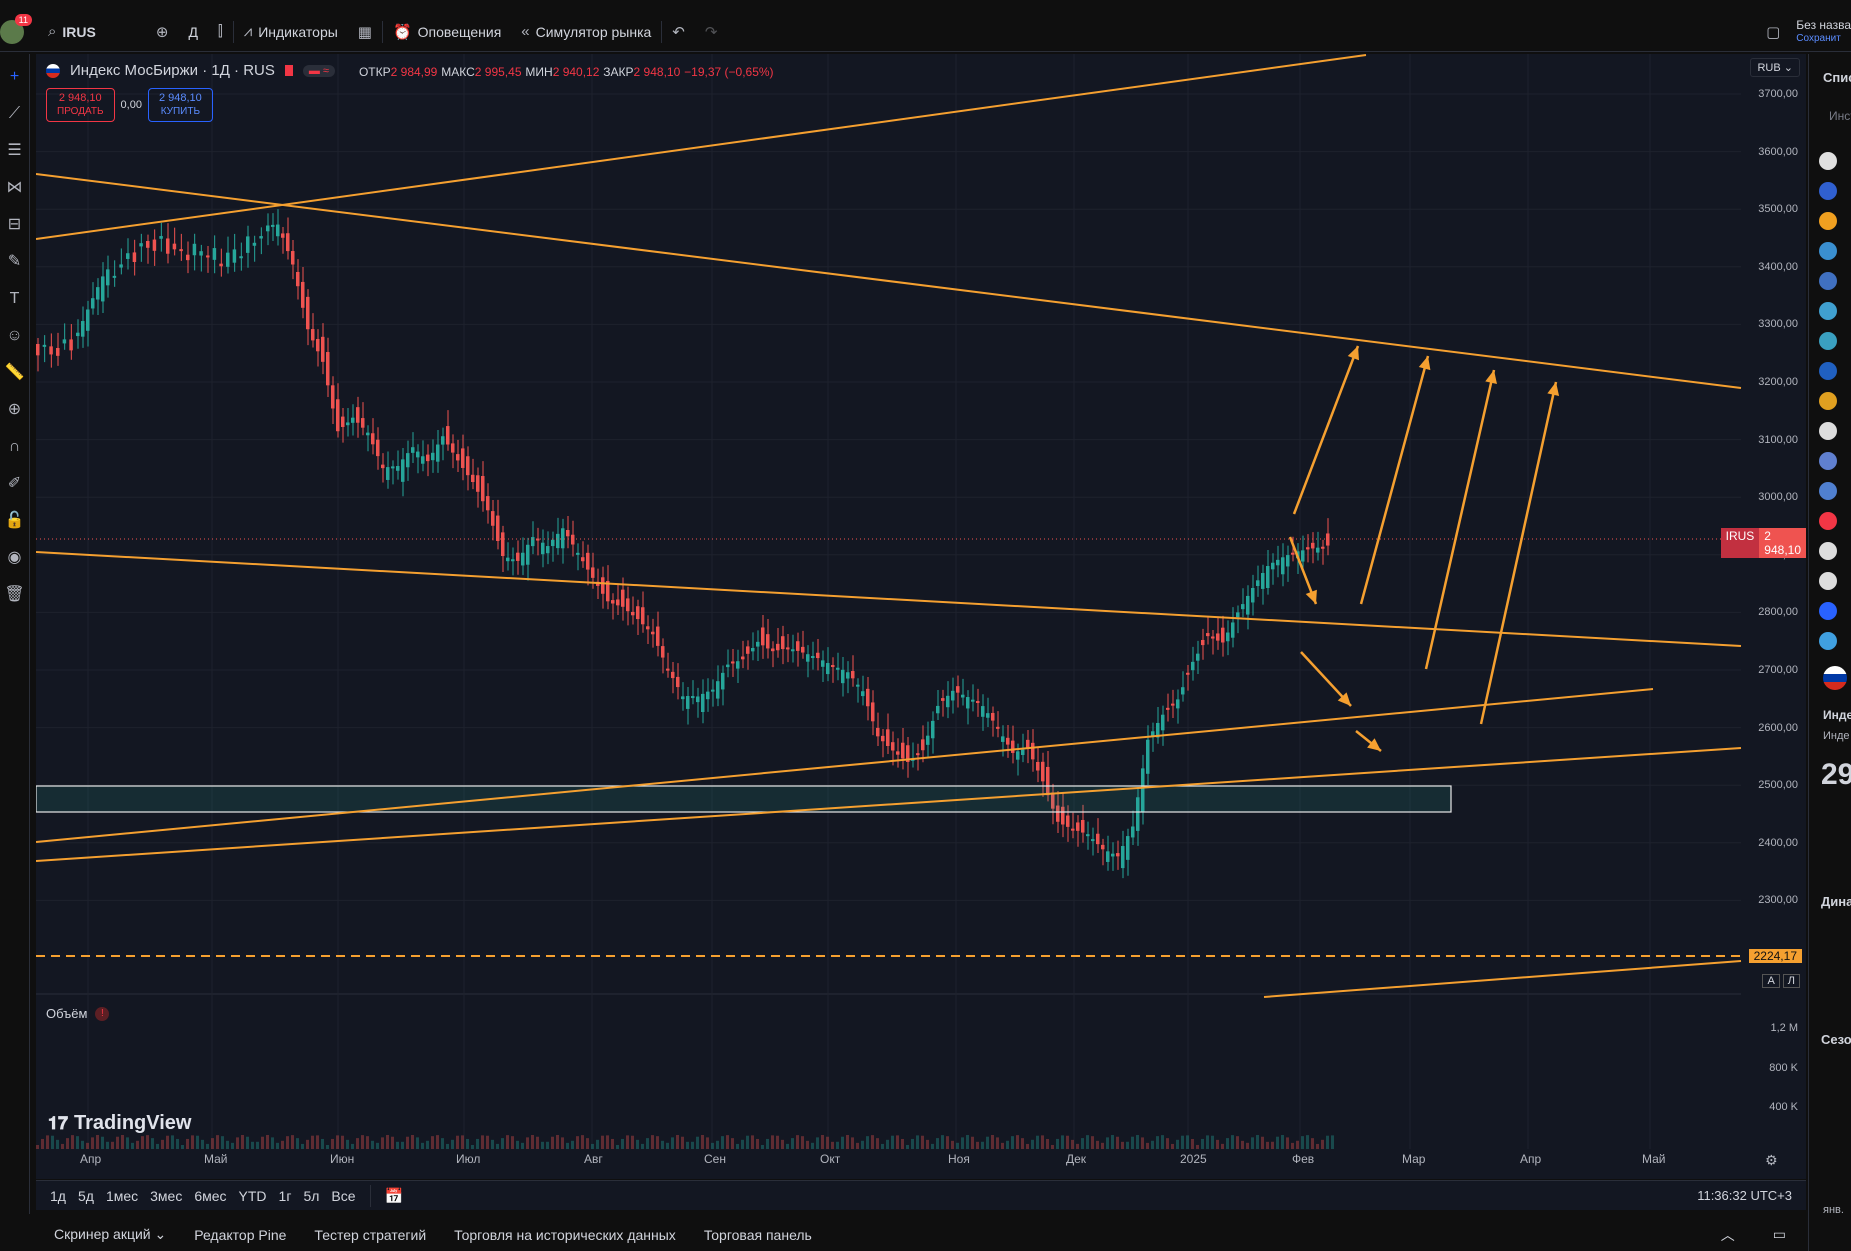 Image resolution: width=1851 pixels, height=1251 pixels. What do you see at coordinates (15, 151) in the screenshot?
I see `horizontal-lines-icon: ☰` at bounding box center [15, 151].